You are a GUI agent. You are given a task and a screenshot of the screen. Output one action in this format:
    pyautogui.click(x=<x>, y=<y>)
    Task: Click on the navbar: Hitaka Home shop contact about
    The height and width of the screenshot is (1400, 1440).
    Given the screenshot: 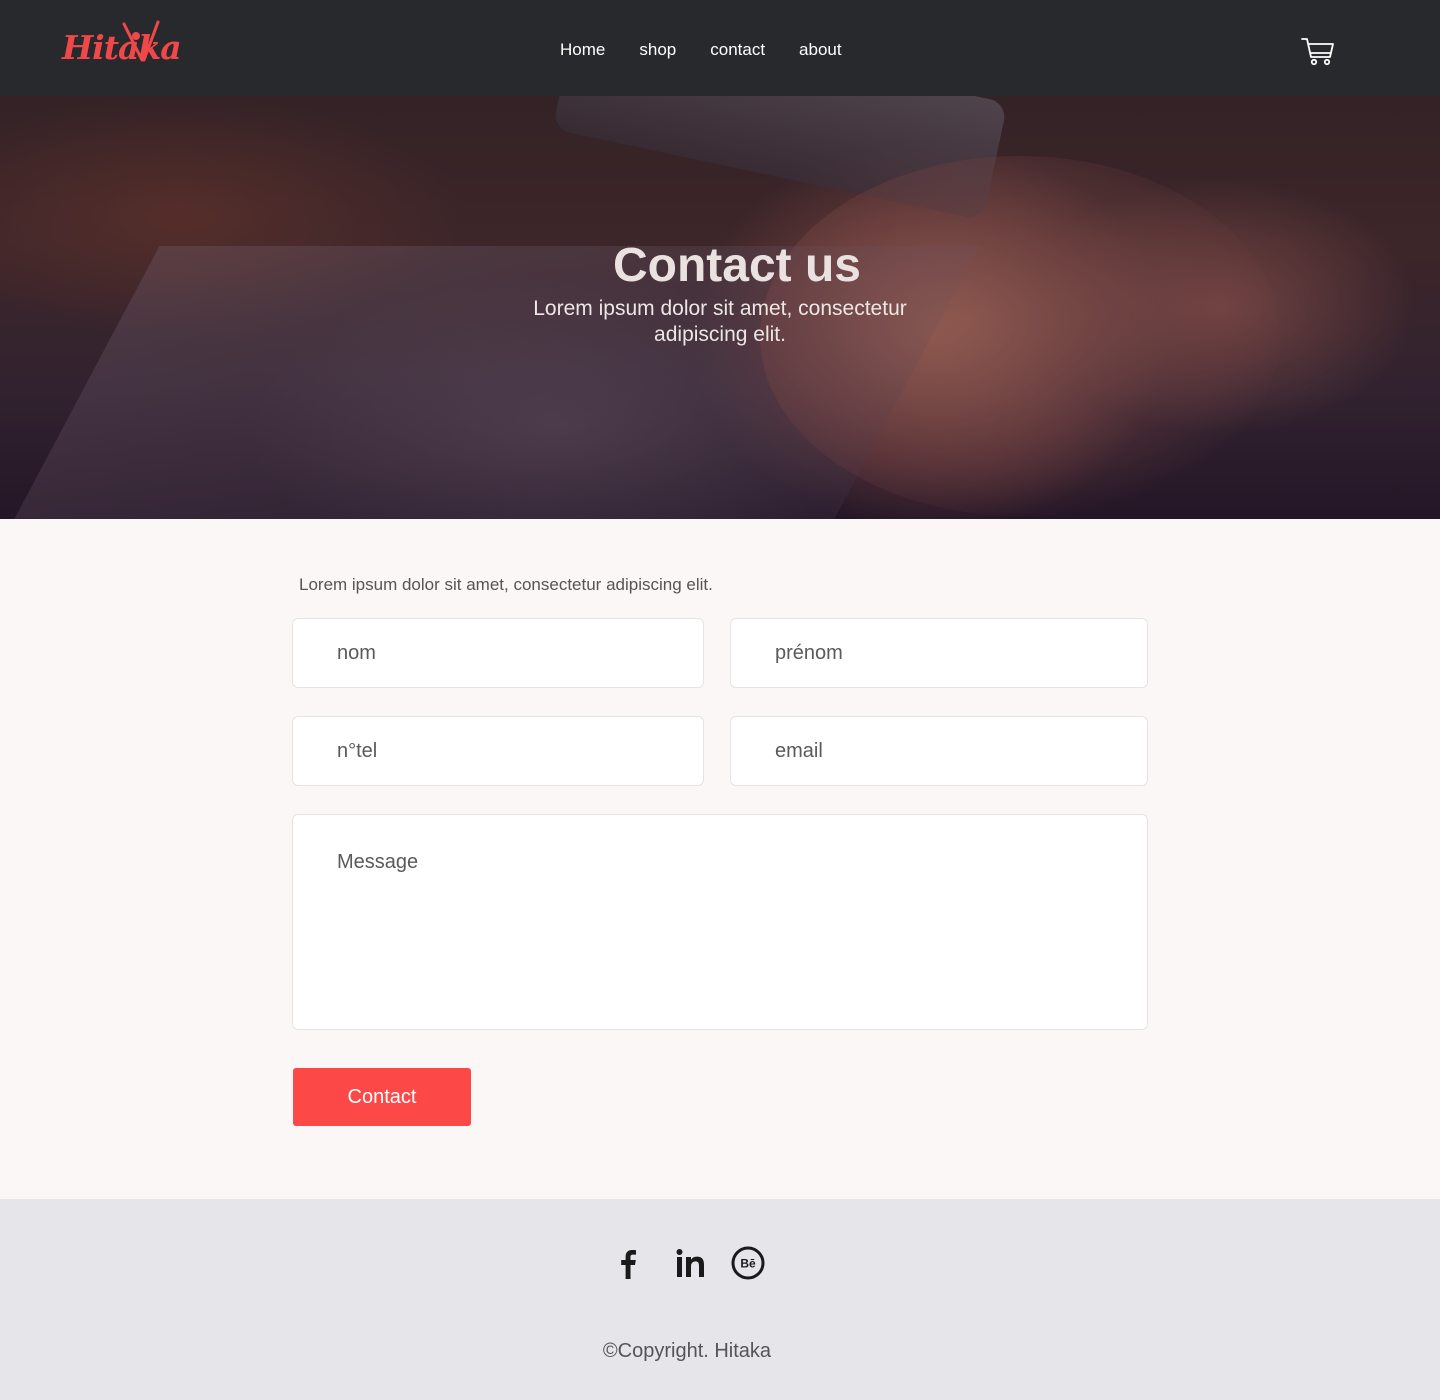 What is the action you would take?
    pyautogui.click(x=720, y=48)
    